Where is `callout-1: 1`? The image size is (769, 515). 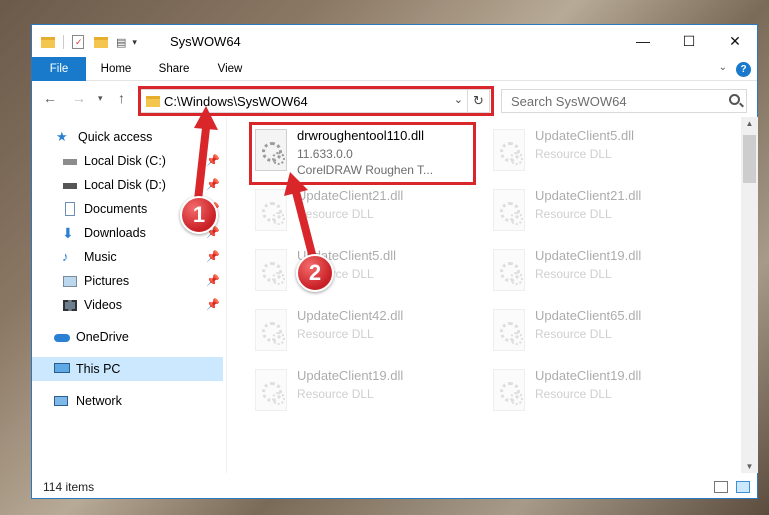
callout-1: 1 is located at coordinates (199, 215).